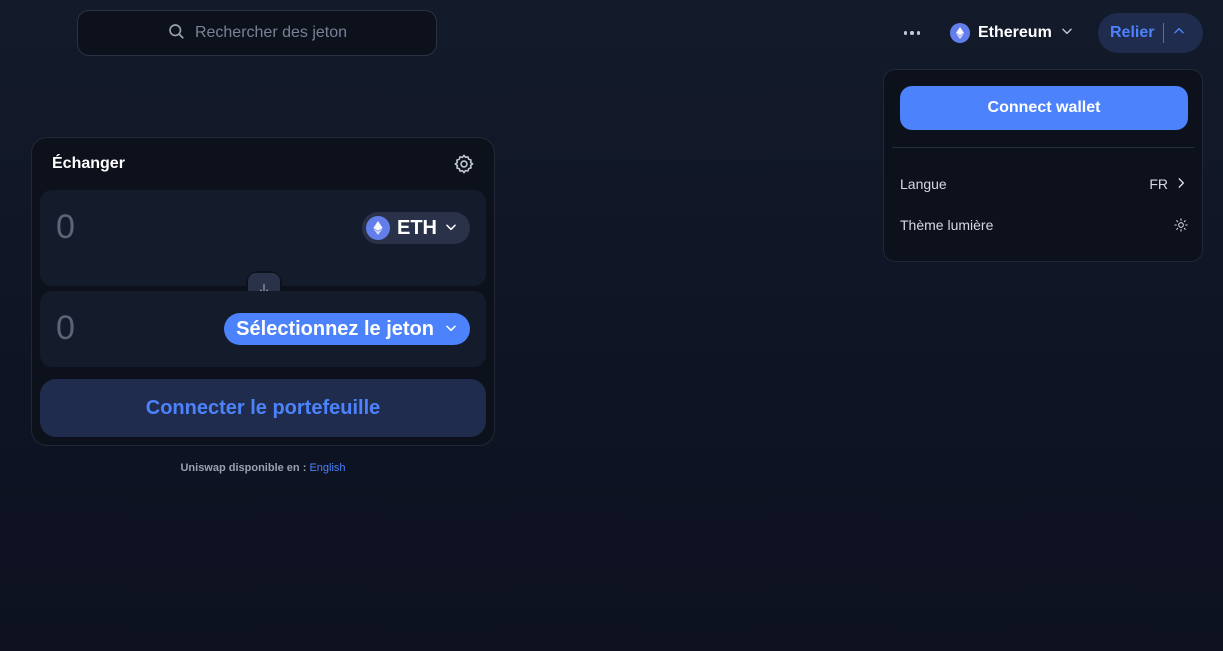 The height and width of the screenshot is (651, 1223). I want to click on input-token-label: ETH, so click(417, 227).